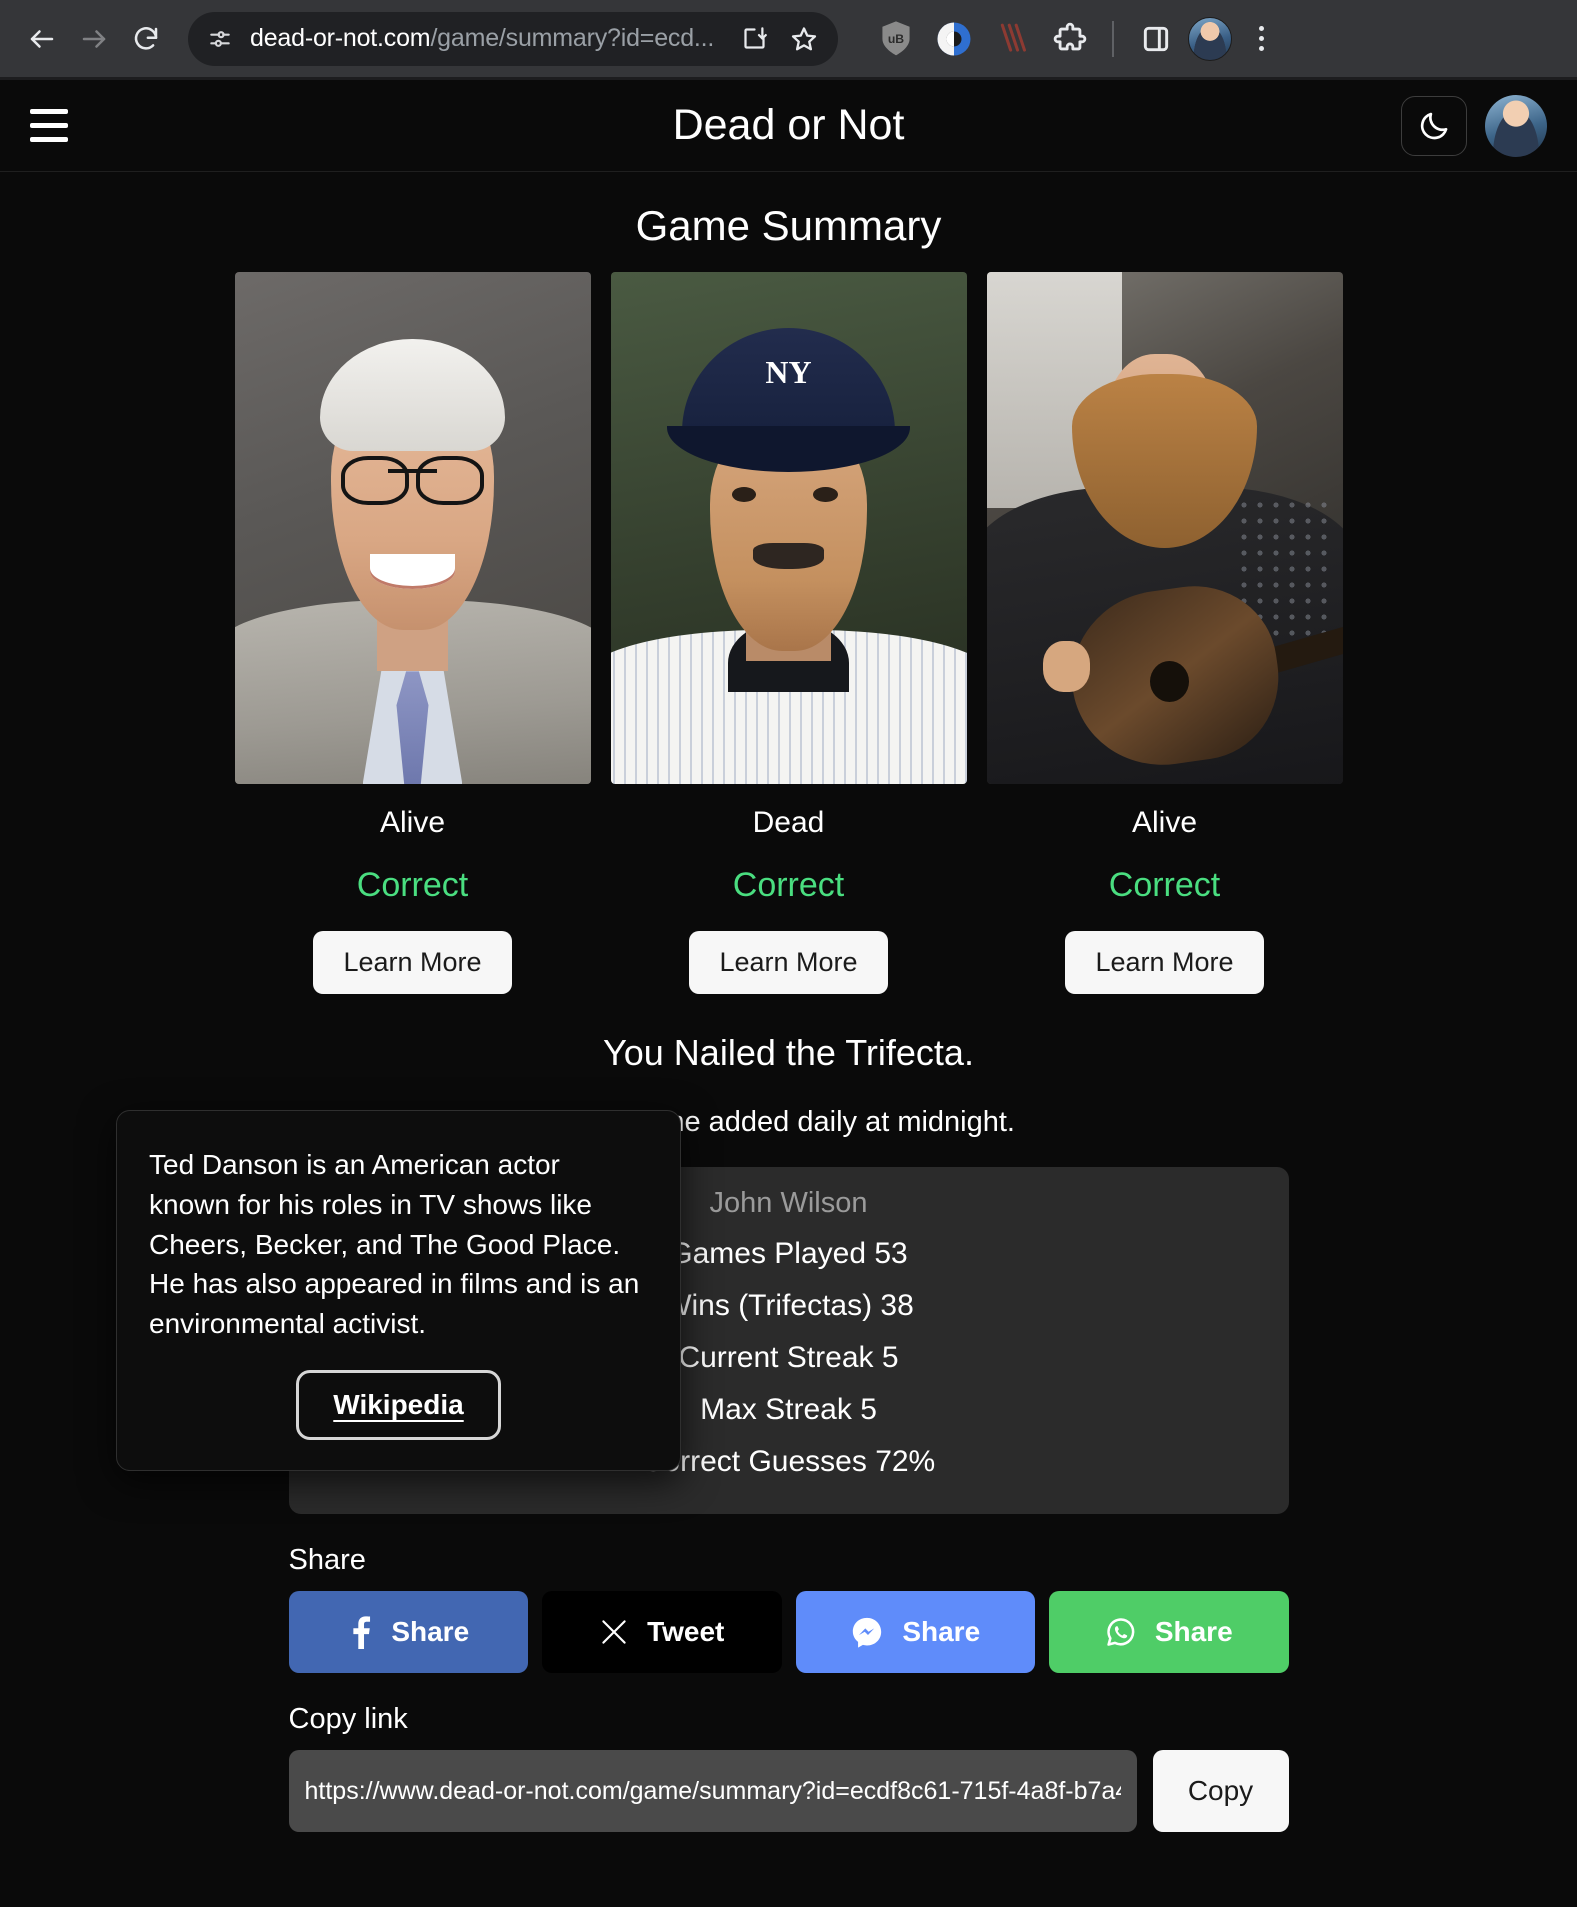 The width and height of the screenshot is (1577, 1907). Describe the element at coordinates (348, 1719) in the screenshot. I see `copy-link-label: Copy link` at that location.